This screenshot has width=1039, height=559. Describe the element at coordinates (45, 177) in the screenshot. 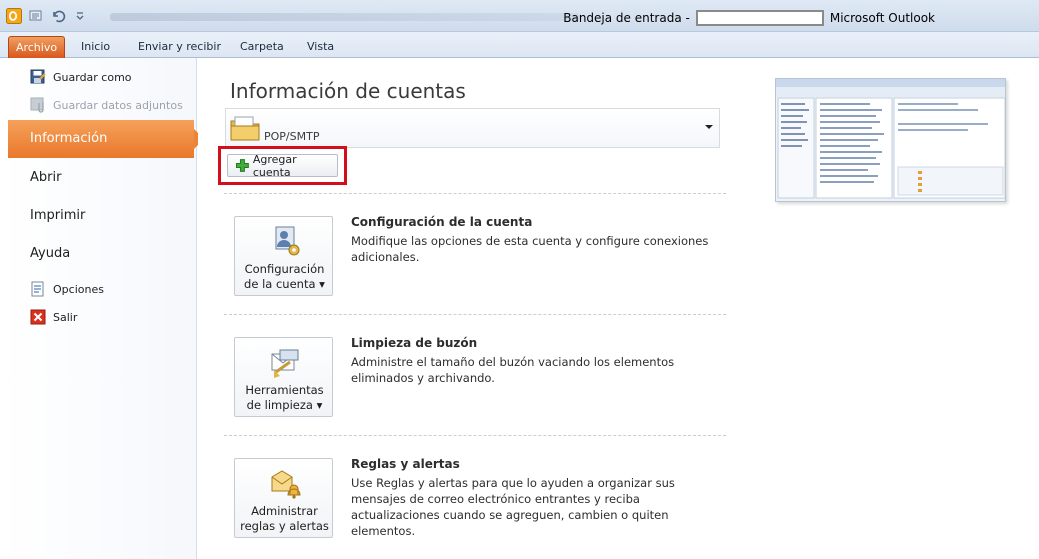

I see `nav-abrir: Abrir` at that location.